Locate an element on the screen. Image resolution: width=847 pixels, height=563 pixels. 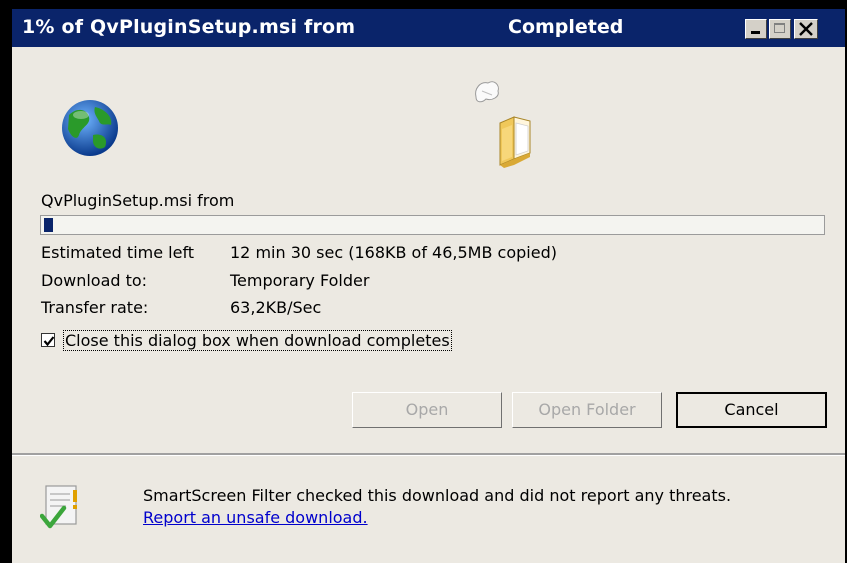
close-when-complete-checkbox is located at coordinates (48, 340).